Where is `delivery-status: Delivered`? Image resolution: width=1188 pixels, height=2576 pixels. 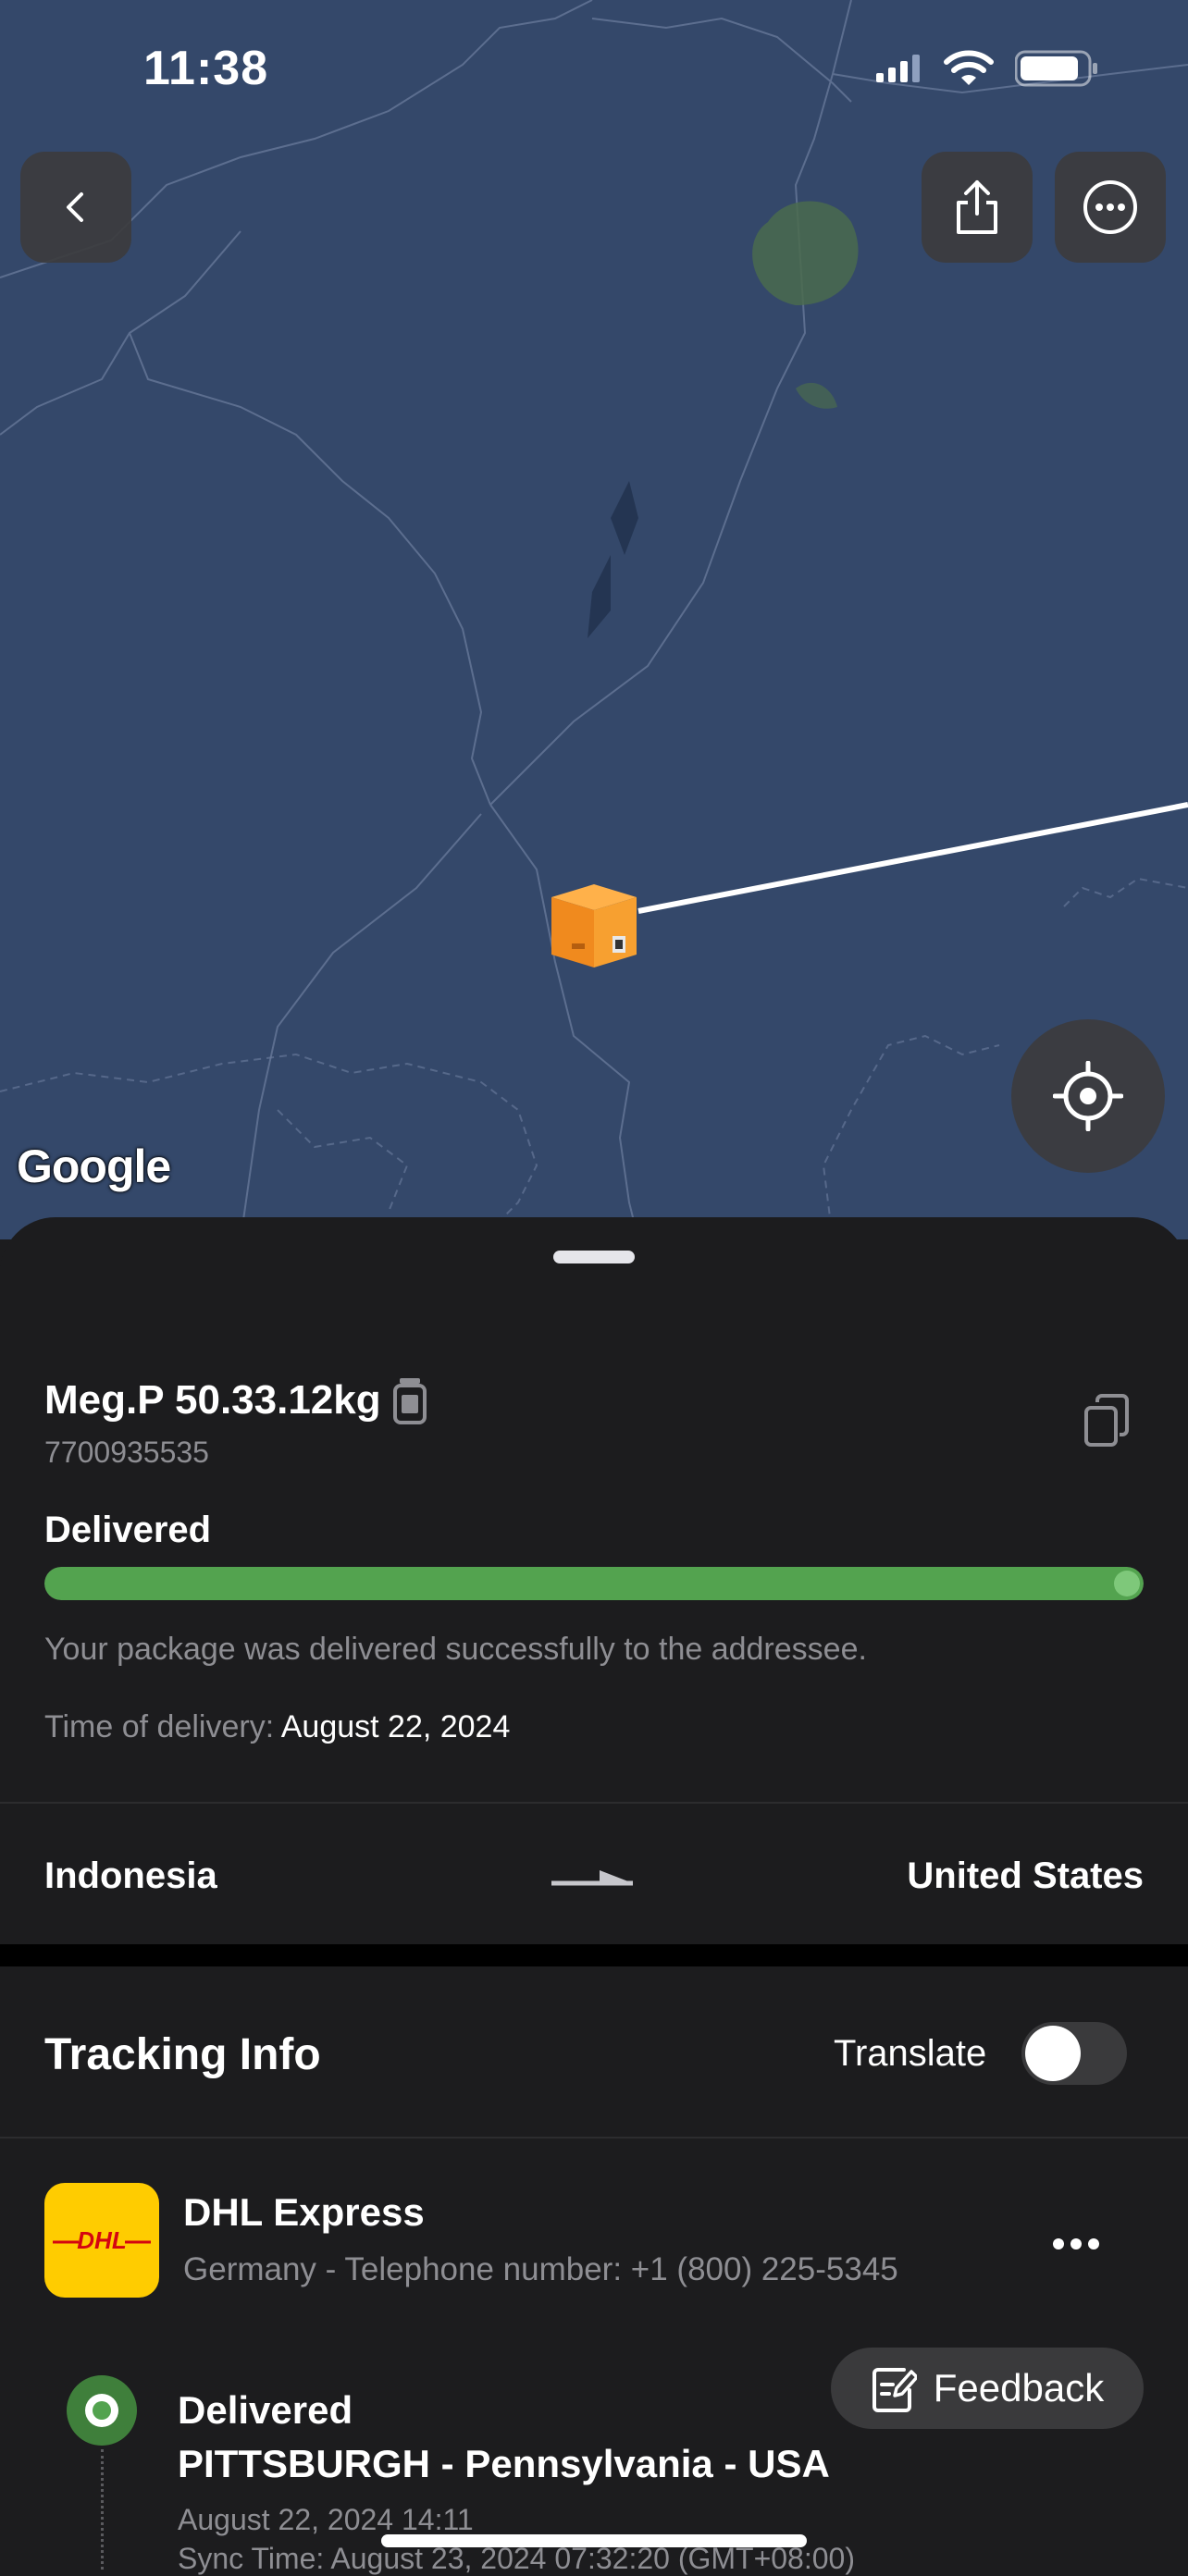 delivery-status: Delivered is located at coordinates (128, 1530).